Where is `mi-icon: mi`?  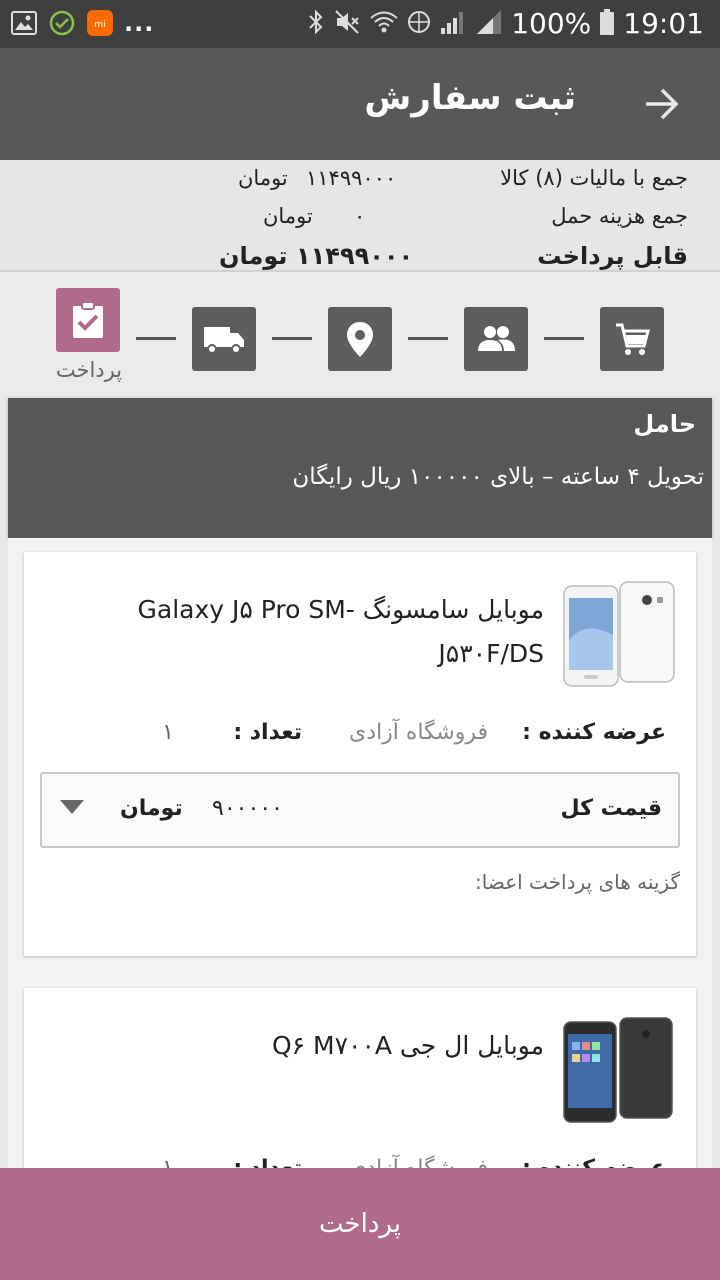
mi-icon: mi is located at coordinates (100, 23).